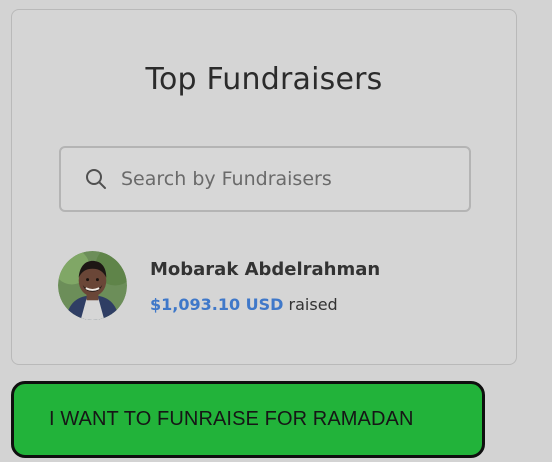 The width and height of the screenshot is (552, 462). What do you see at coordinates (248, 419) in the screenshot?
I see `fundraise-for-ramadan-button: I WANT TO FUNRAISE FOR RAMADAN` at bounding box center [248, 419].